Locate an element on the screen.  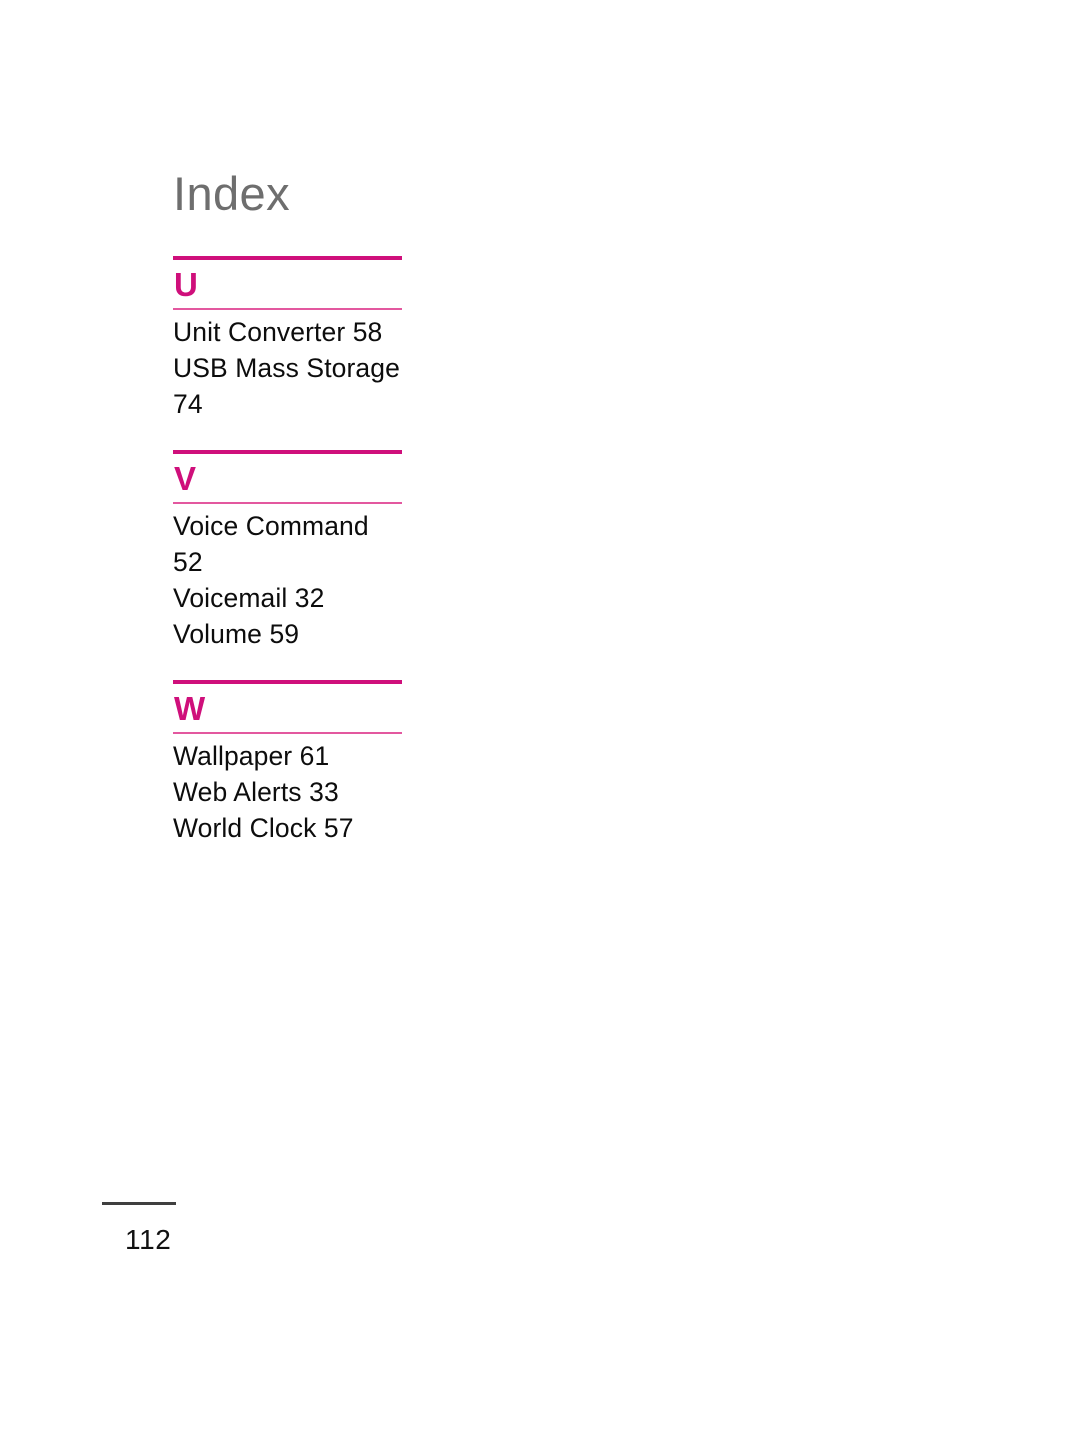
page-title: Index is located at coordinates (231, 193).